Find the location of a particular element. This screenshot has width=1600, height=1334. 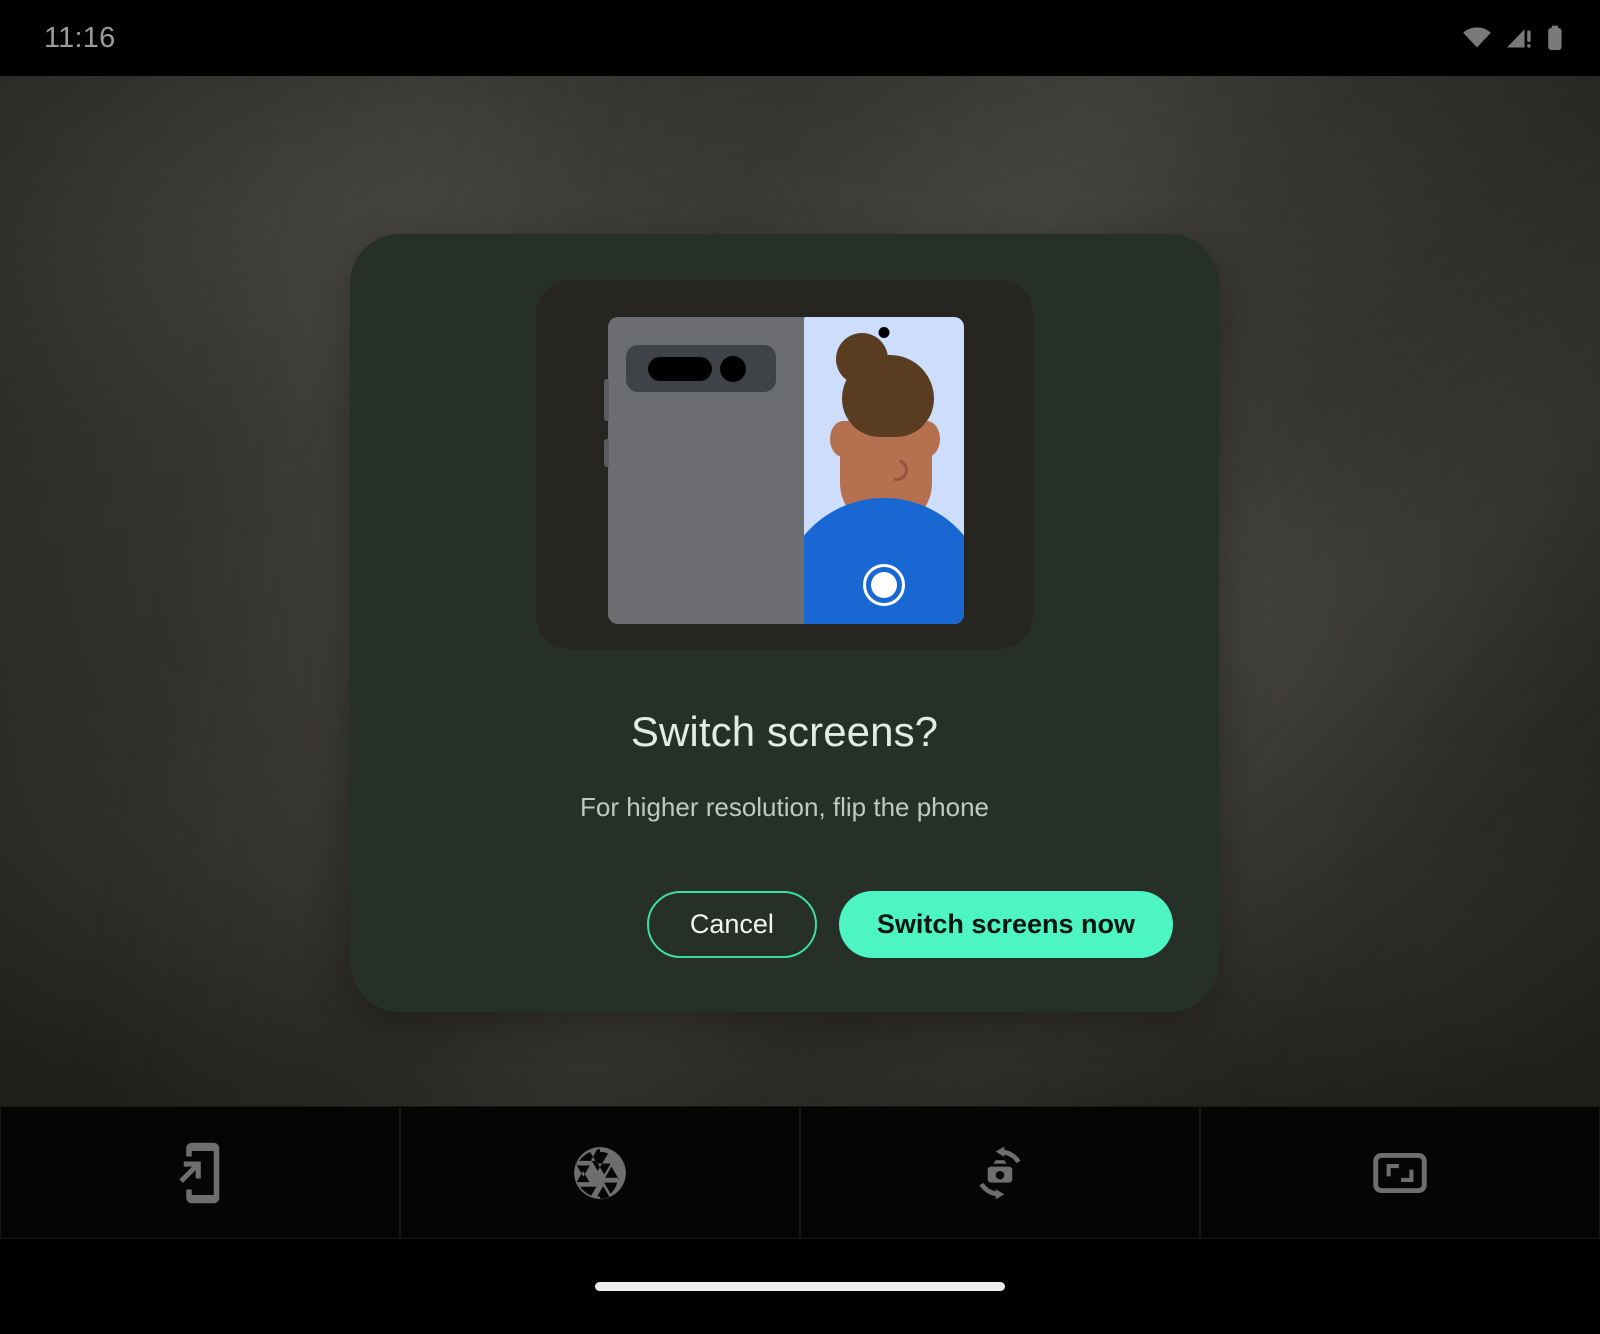

shutter-button is located at coordinates (600, 1172).